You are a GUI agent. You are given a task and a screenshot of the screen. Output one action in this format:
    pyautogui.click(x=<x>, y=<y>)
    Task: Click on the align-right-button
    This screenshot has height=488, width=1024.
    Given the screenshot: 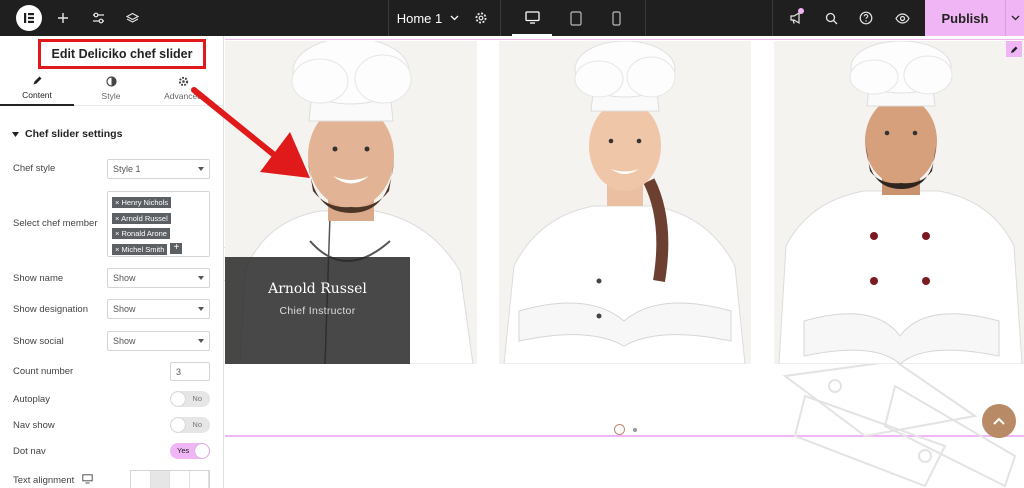 What is the action you would take?
    pyautogui.click(x=180, y=479)
    